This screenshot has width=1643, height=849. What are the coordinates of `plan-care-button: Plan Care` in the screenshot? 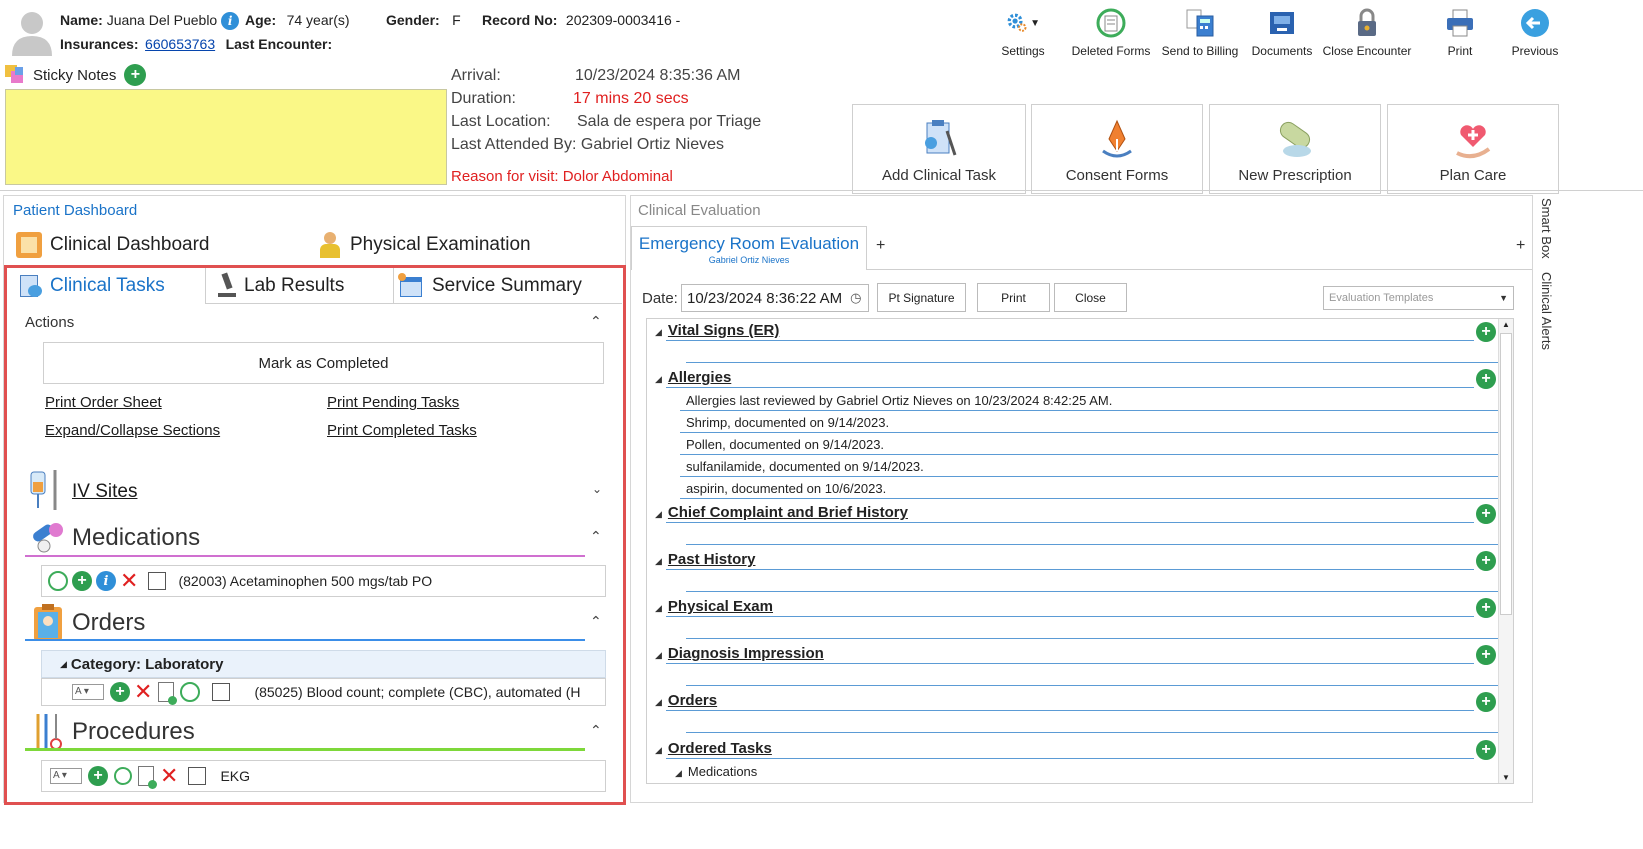 It's located at (1473, 149).